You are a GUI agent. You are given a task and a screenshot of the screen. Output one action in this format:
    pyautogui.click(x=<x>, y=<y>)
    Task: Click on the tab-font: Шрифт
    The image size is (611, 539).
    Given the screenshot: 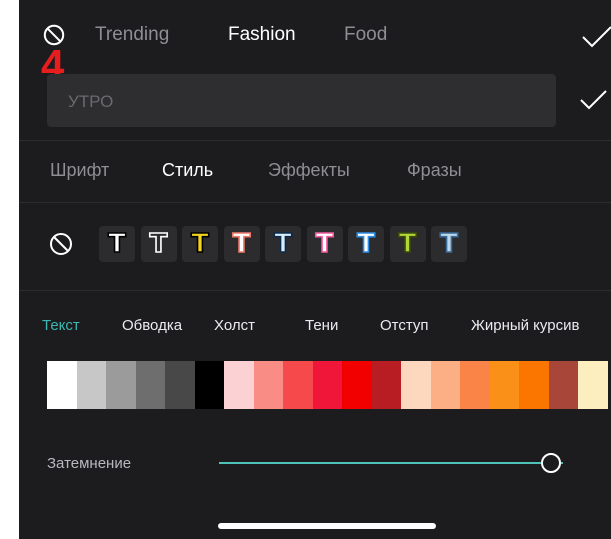 What is the action you would take?
    pyautogui.click(x=79, y=170)
    